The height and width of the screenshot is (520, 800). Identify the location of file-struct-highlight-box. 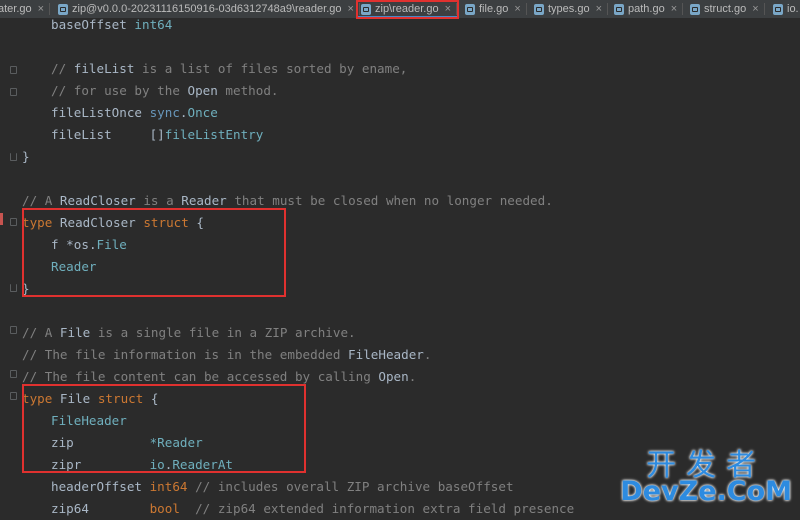
(164, 428).